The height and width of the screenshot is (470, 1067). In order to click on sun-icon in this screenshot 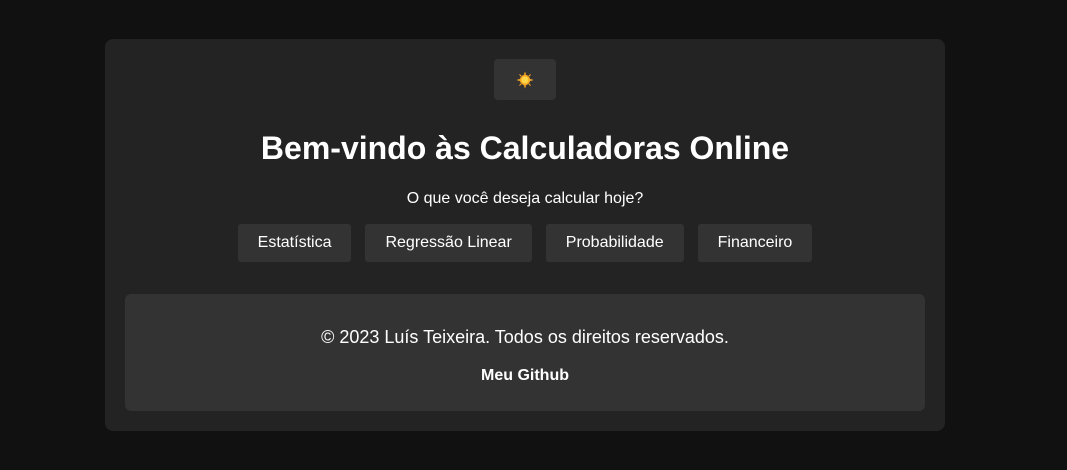, I will do `click(525, 80)`.